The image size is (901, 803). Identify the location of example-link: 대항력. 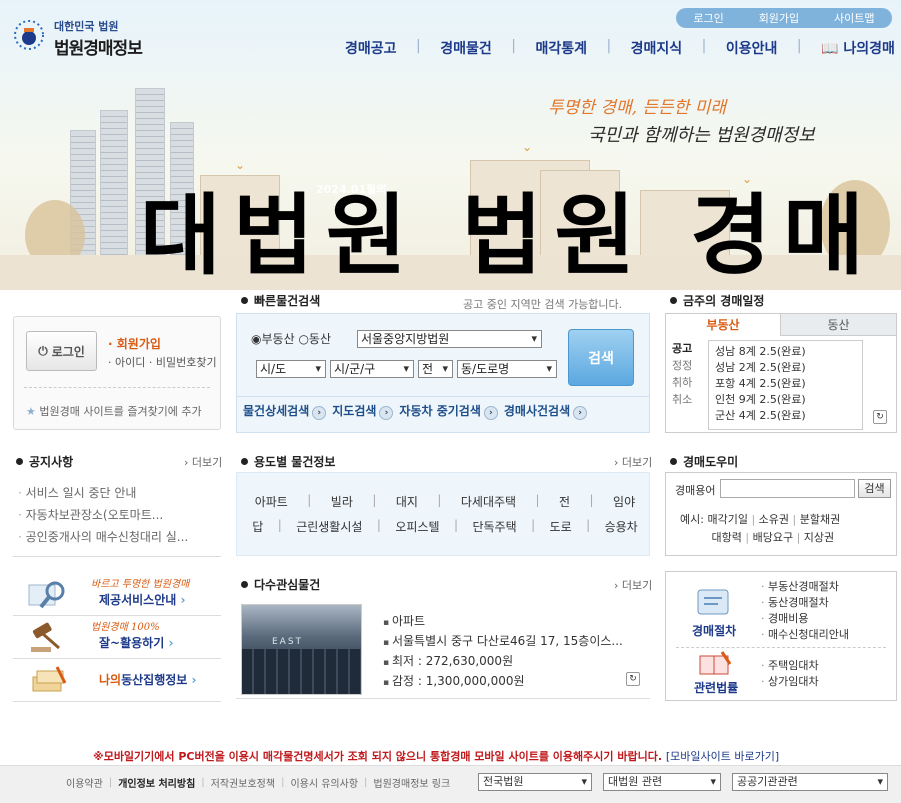
(727, 537).